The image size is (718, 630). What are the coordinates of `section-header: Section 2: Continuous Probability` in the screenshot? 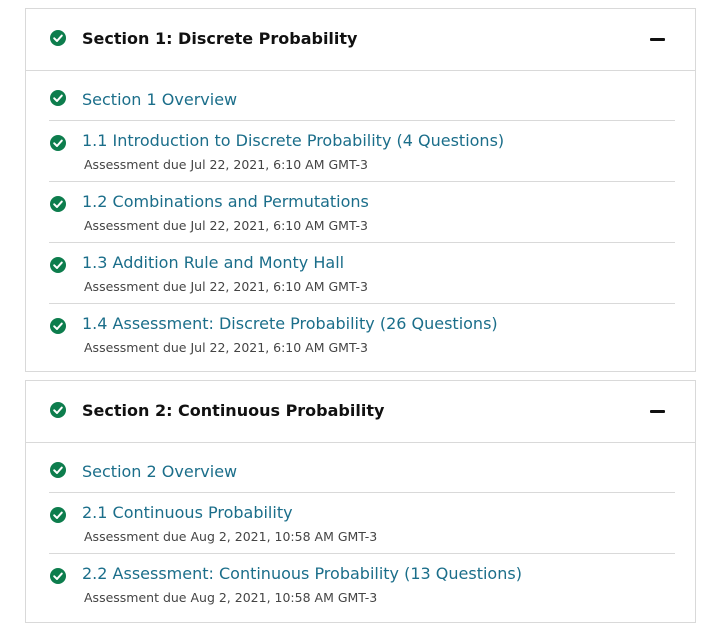 It's located at (360, 412).